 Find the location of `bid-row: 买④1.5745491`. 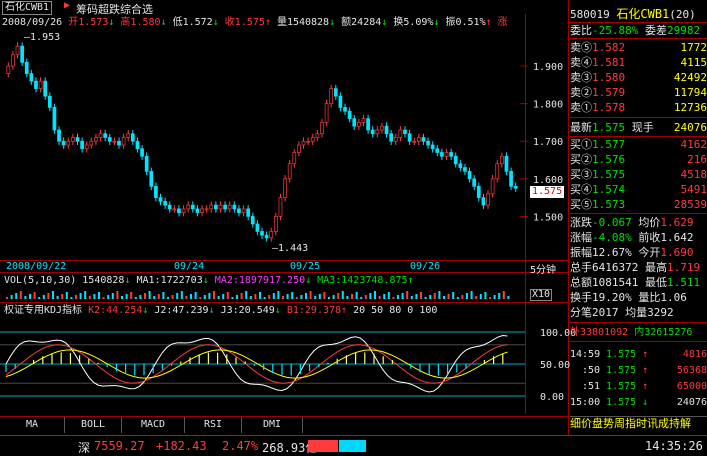

bid-row: 买④1.5745491 is located at coordinates (638, 189).